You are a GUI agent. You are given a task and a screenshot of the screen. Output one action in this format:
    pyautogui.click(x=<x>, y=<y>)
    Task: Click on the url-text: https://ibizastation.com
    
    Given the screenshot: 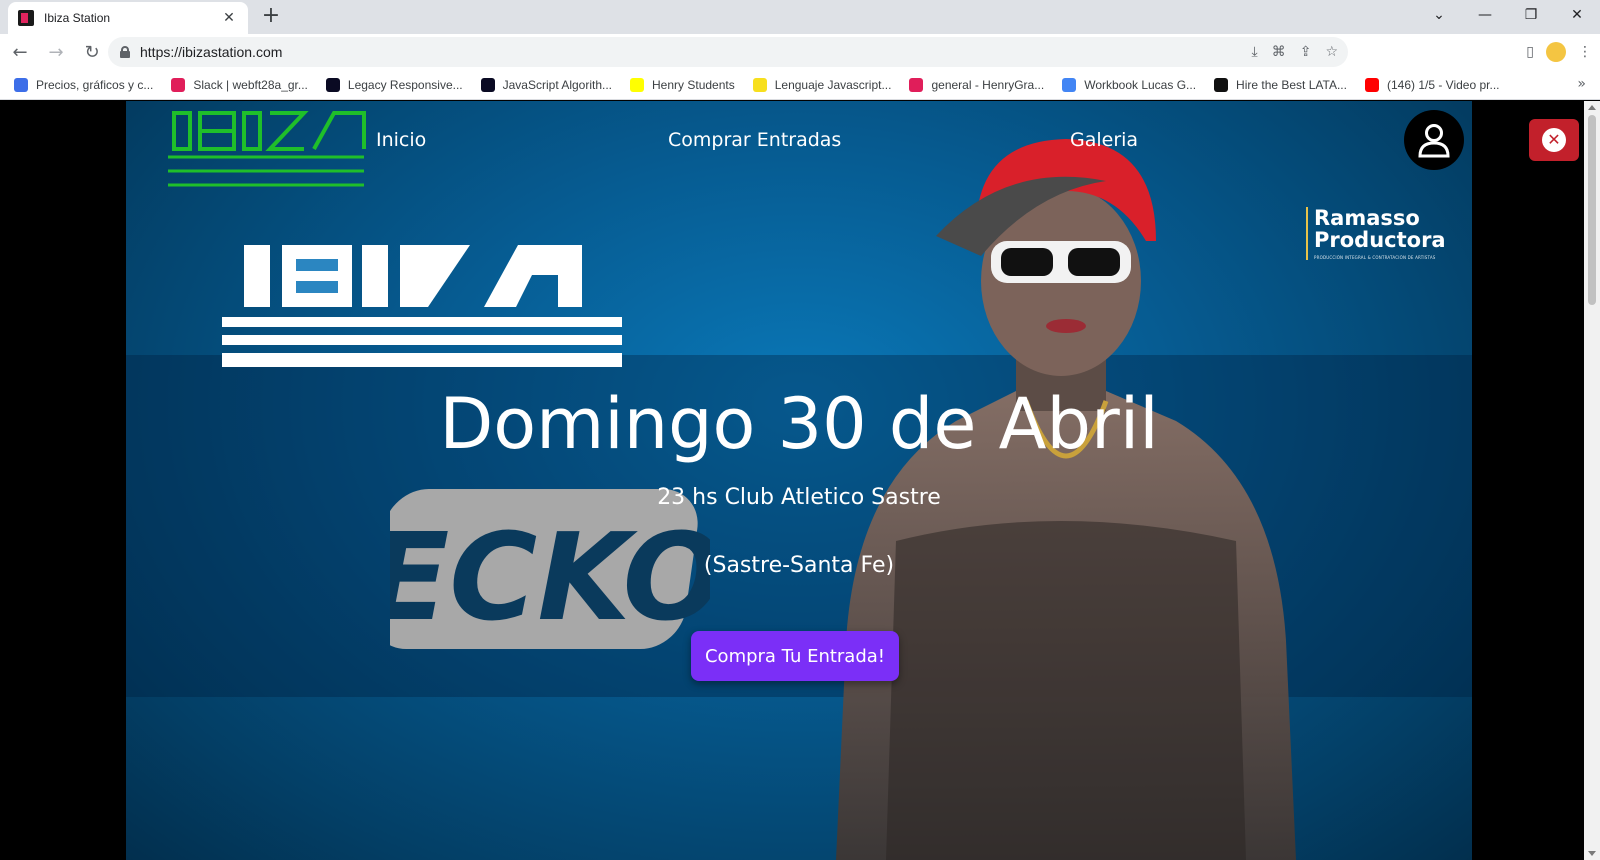 What is the action you would take?
    pyautogui.click(x=211, y=52)
    